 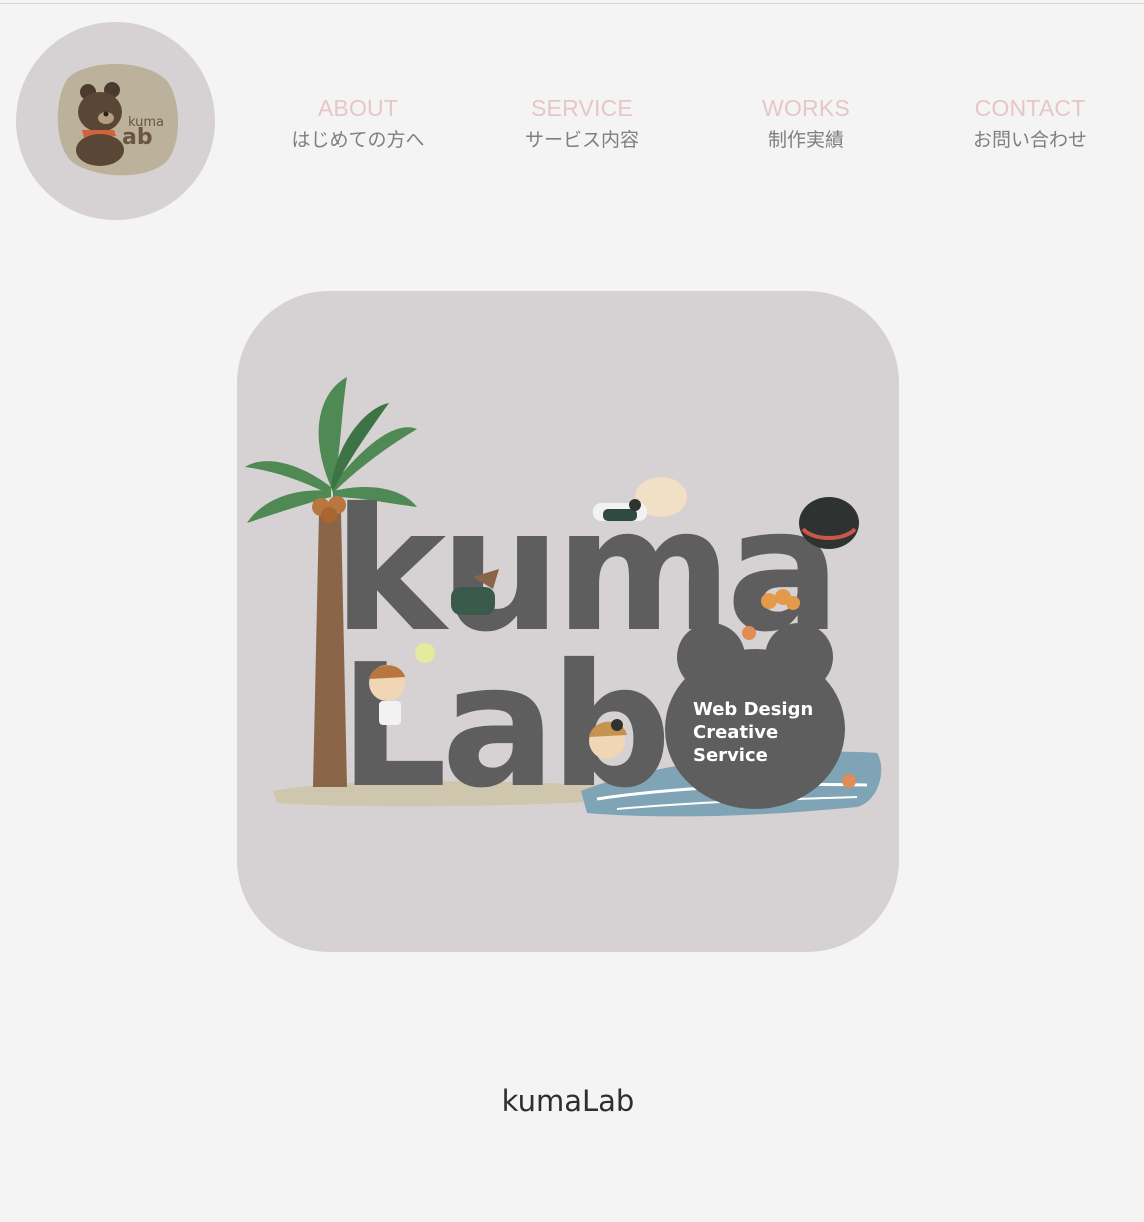 I want to click on nav-service: SERVICE サービス内容, so click(x=582, y=124).